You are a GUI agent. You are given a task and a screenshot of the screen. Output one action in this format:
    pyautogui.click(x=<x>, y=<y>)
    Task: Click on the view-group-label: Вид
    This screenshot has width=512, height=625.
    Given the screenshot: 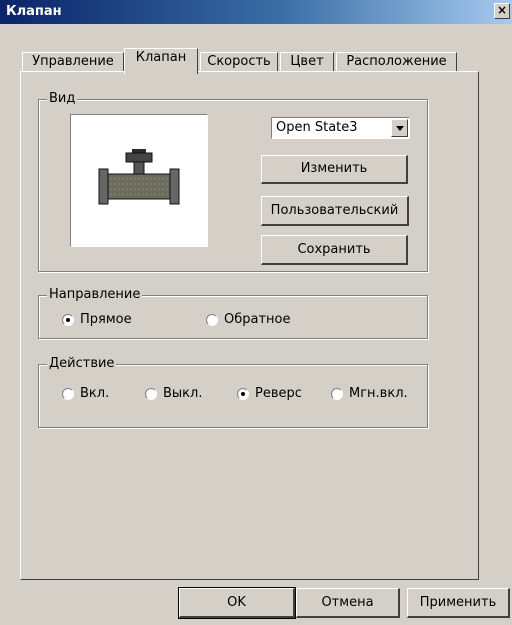 What is the action you would take?
    pyautogui.click(x=62, y=99)
    